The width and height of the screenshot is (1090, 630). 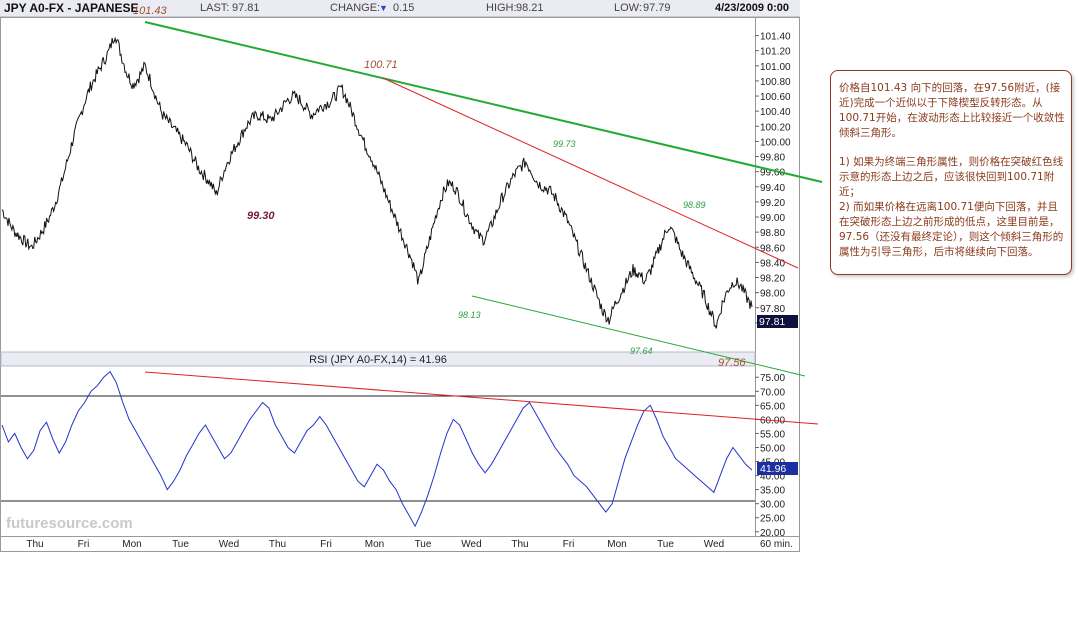 What do you see at coordinates (772, 519) in the screenshot?
I see `rsi-tick-label: 25.00` at bounding box center [772, 519].